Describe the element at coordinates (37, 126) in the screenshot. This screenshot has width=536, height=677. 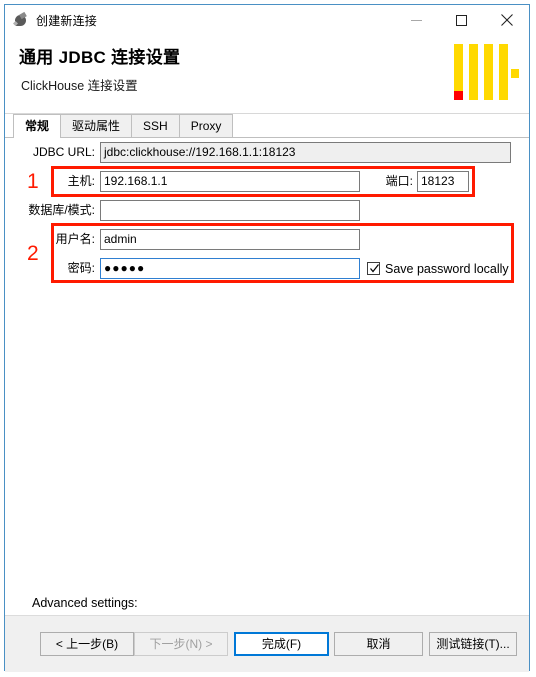
I see `tab-general: 常规` at that location.